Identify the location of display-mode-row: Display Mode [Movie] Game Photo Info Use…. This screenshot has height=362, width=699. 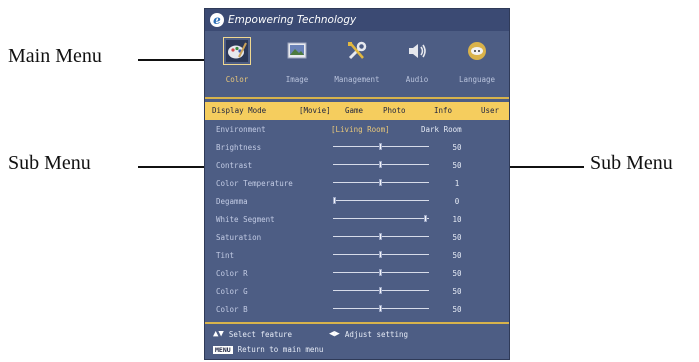
(357, 111).